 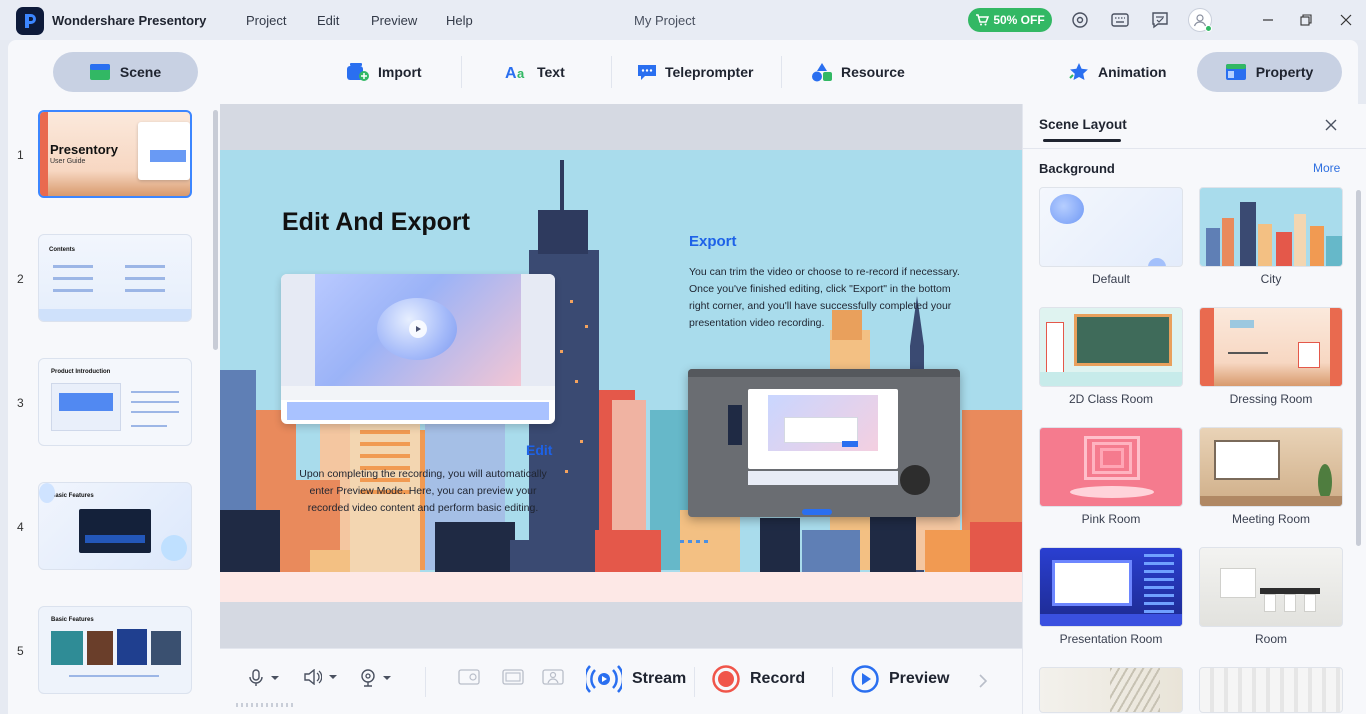 What do you see at coordinates (376, 222) in the screenshot?
I see `slide-title: Edit And Export` at bounding box center [376, 222].